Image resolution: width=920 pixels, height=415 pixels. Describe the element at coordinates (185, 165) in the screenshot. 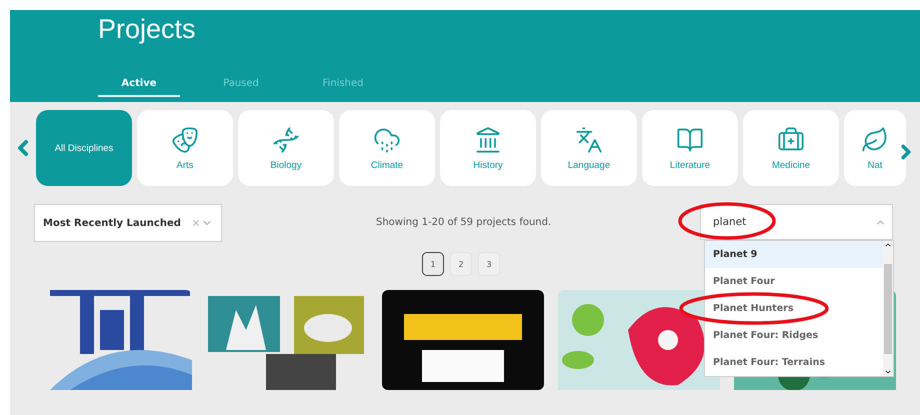

I see `discipline-label: Arts` at that location.